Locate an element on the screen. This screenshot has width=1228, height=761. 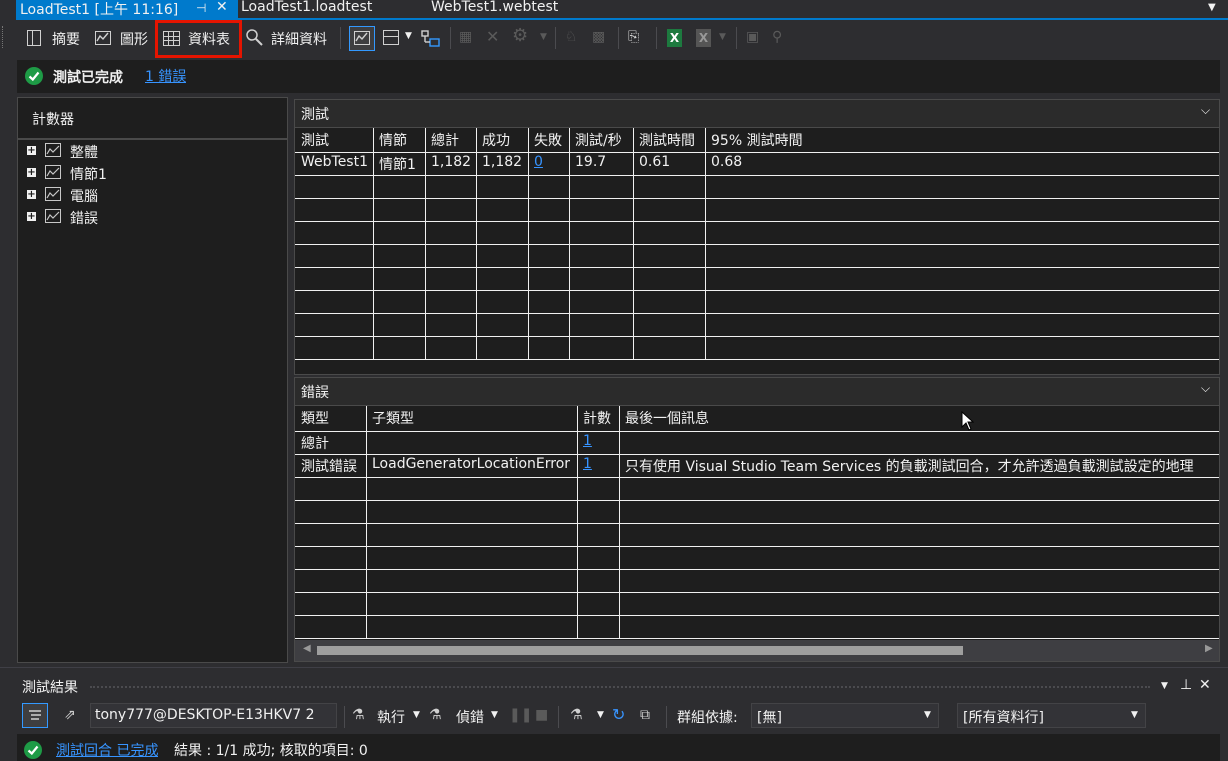
column-header: 測試/秒 is located at coordinates (598, 140).